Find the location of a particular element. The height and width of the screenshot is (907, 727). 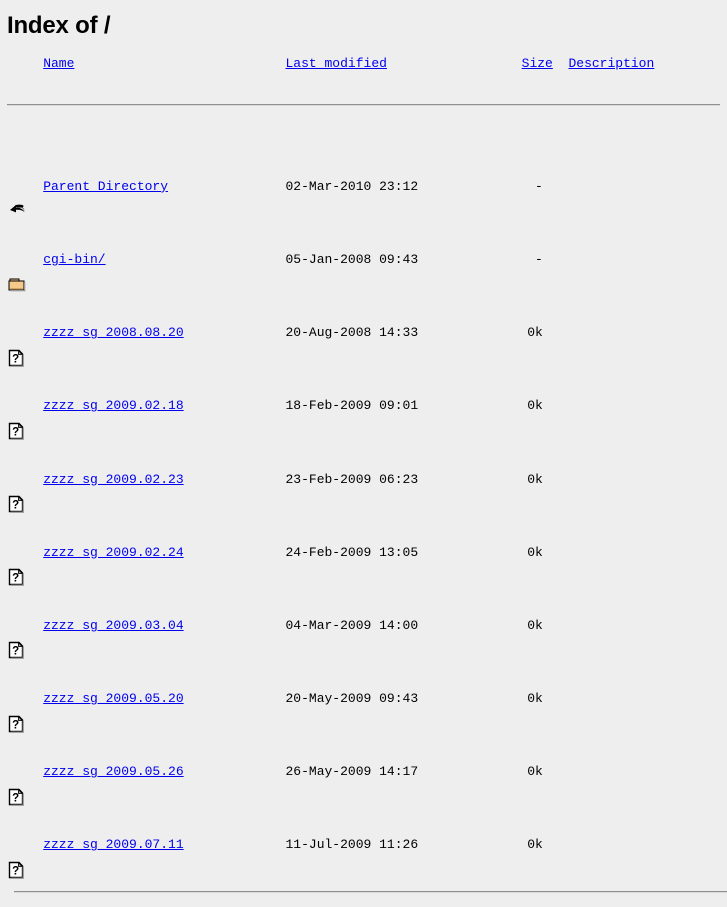

row-icon-cell is located at coordinates (25, 186).